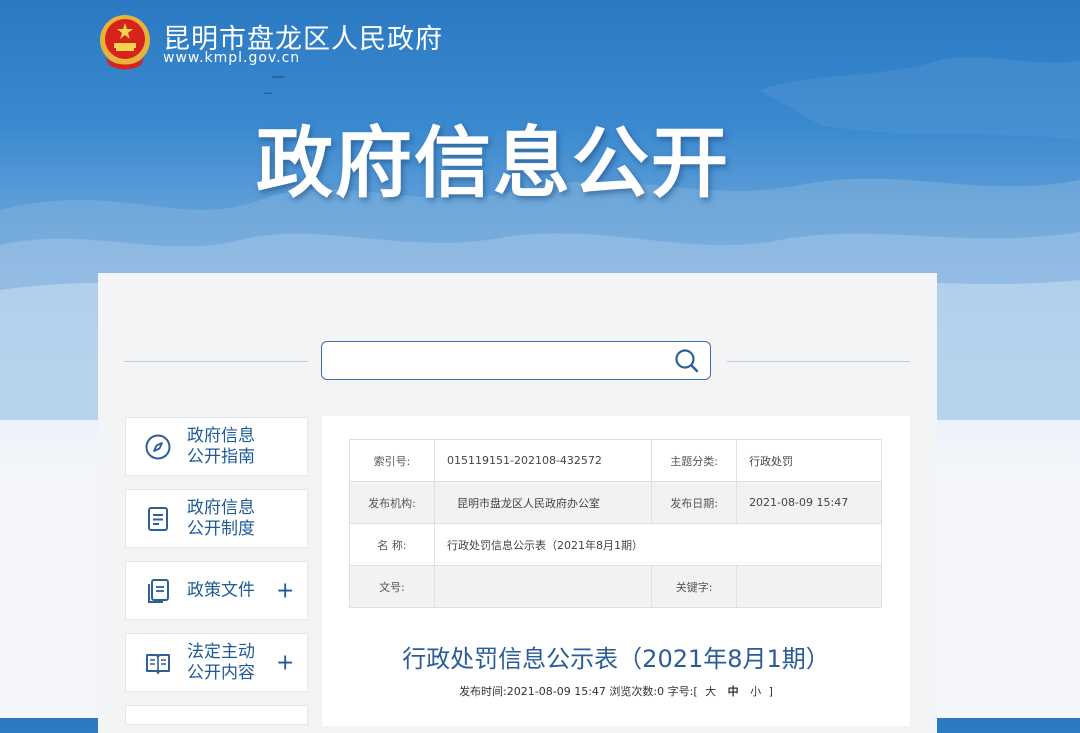 The width and height of the screenshot is (1080, 733). Describe the element at coordinates (392, 544) in the screenshot. I see `table-cell-label: 名 称:` at that location.